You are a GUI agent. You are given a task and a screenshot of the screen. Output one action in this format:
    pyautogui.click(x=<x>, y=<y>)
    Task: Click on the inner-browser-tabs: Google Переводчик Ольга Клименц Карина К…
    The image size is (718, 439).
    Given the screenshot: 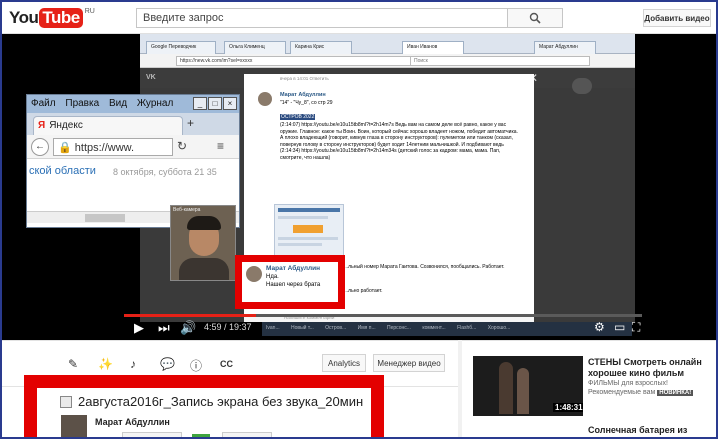 What is the action you would take?
    pyautogui.click(x=387, y=44)
    